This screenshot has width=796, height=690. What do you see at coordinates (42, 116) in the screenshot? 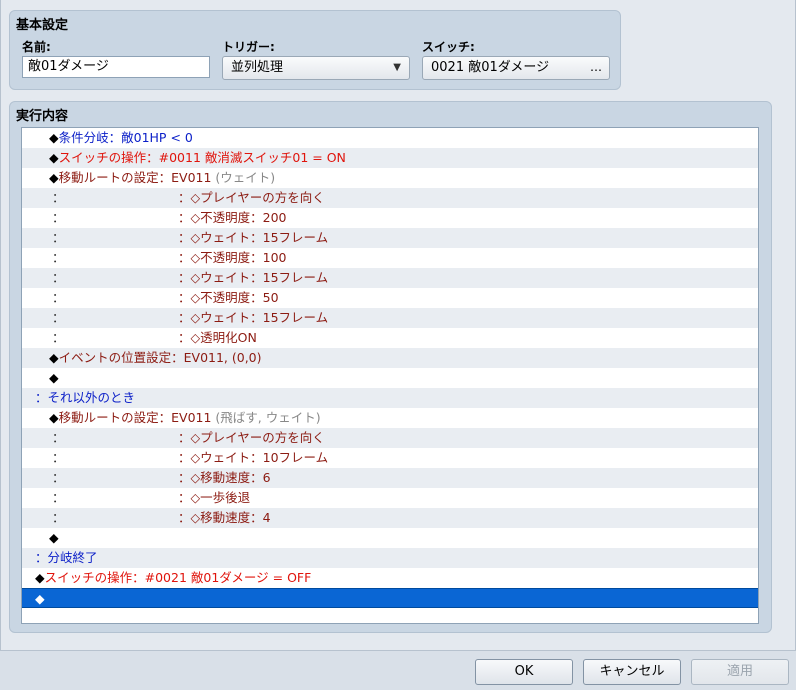
I see `contents-title: 実行内容` at bounding box center [42, 116].